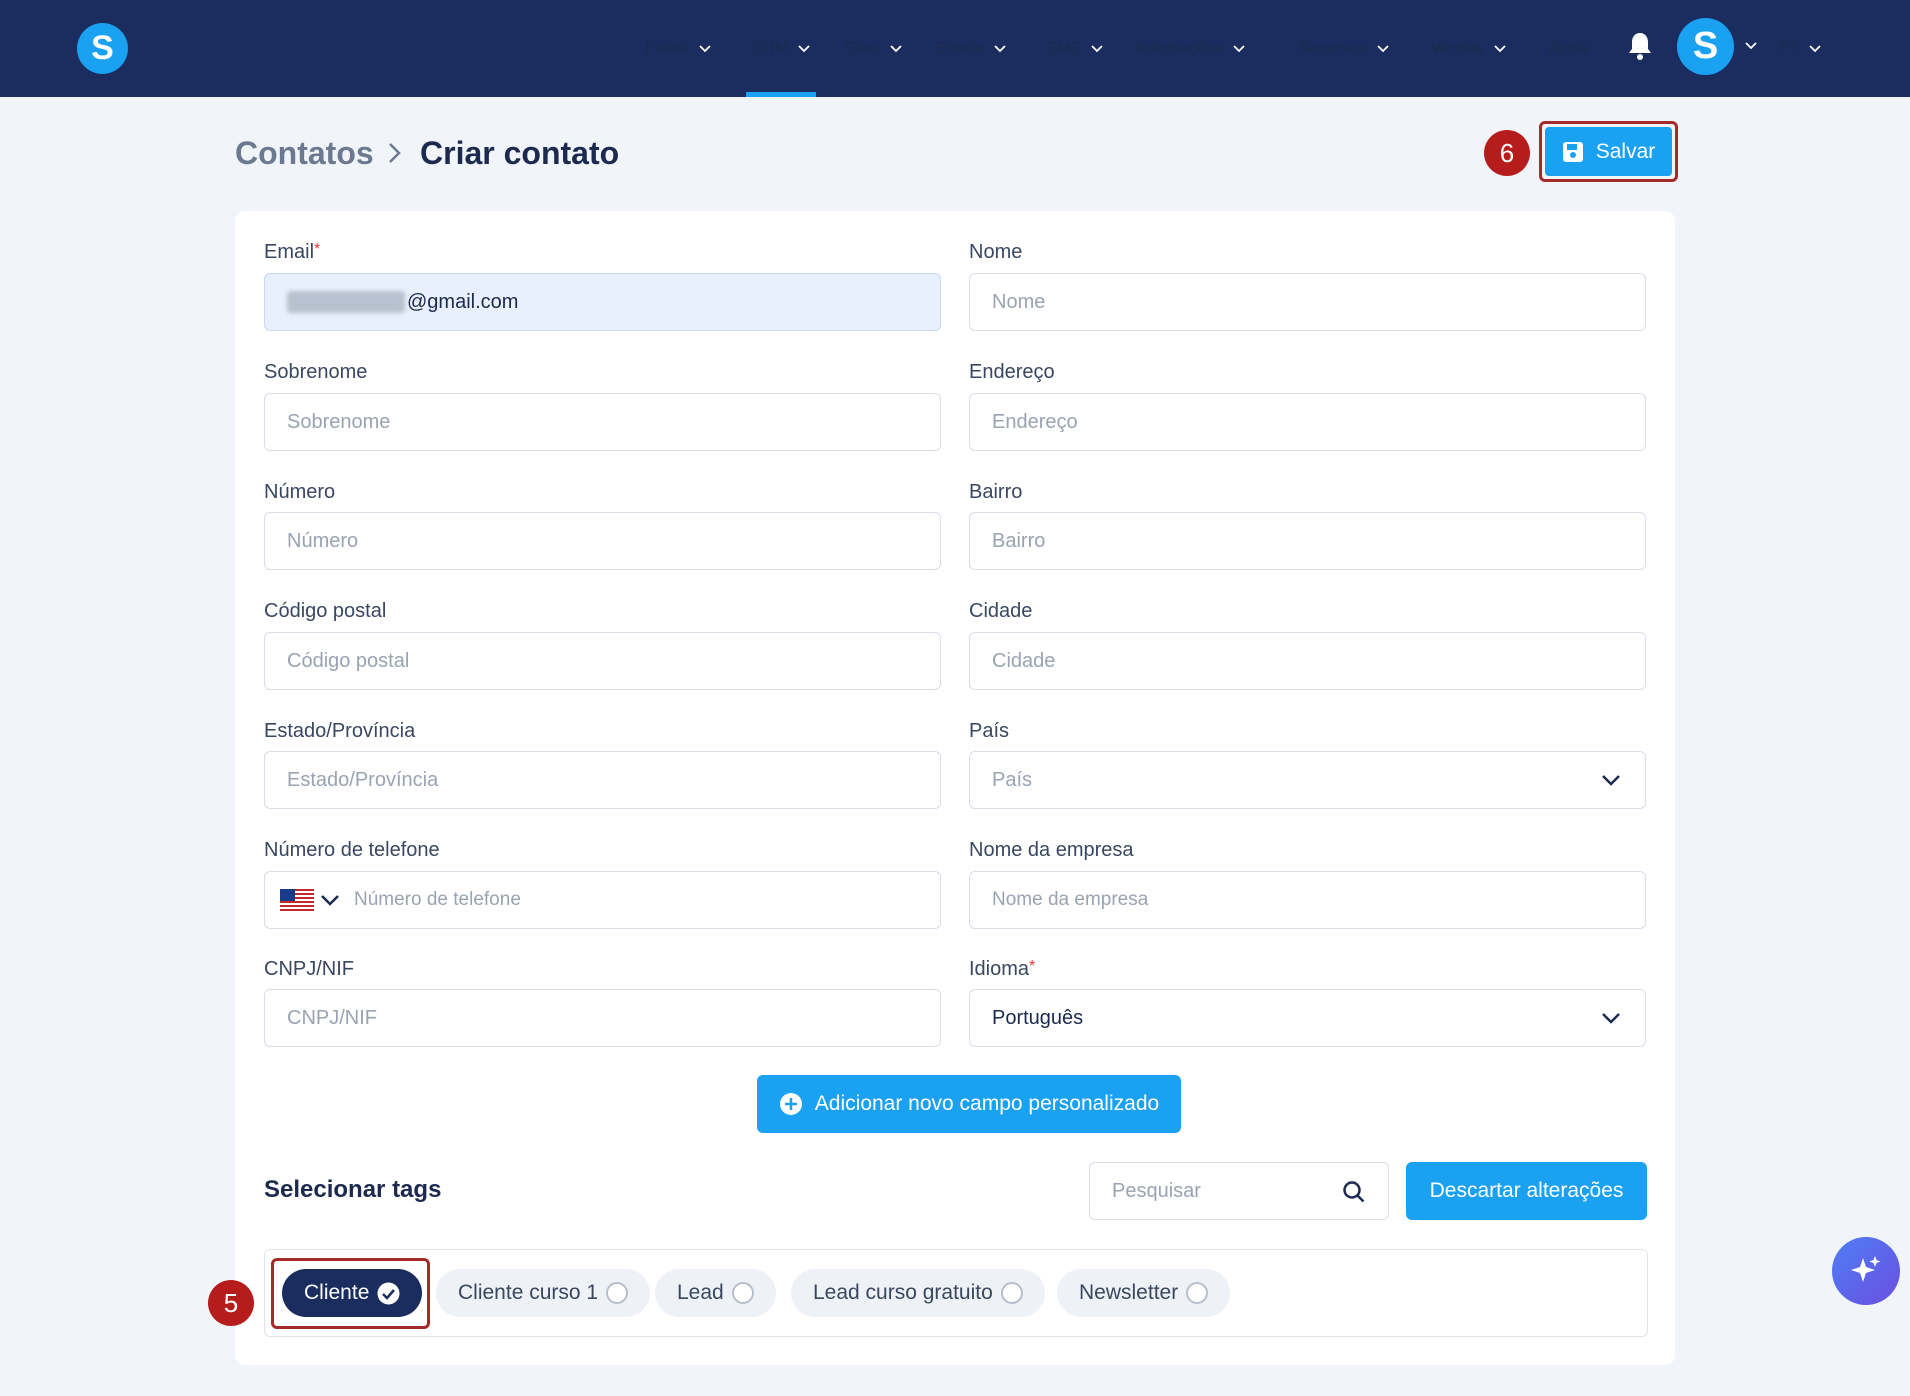 This screenshot has height=1396, width=1910. Describe the element at coordinates (1789, 48) in the screenshot. I see `language-label: PT` at that location.